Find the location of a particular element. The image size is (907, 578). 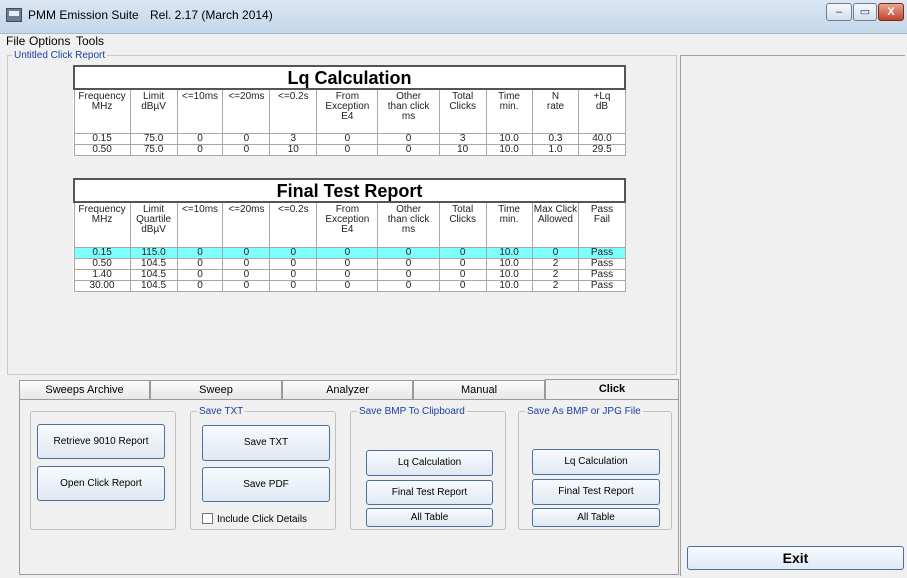

lq-header-cell: <=20ms is located at coordinates (246, 111).